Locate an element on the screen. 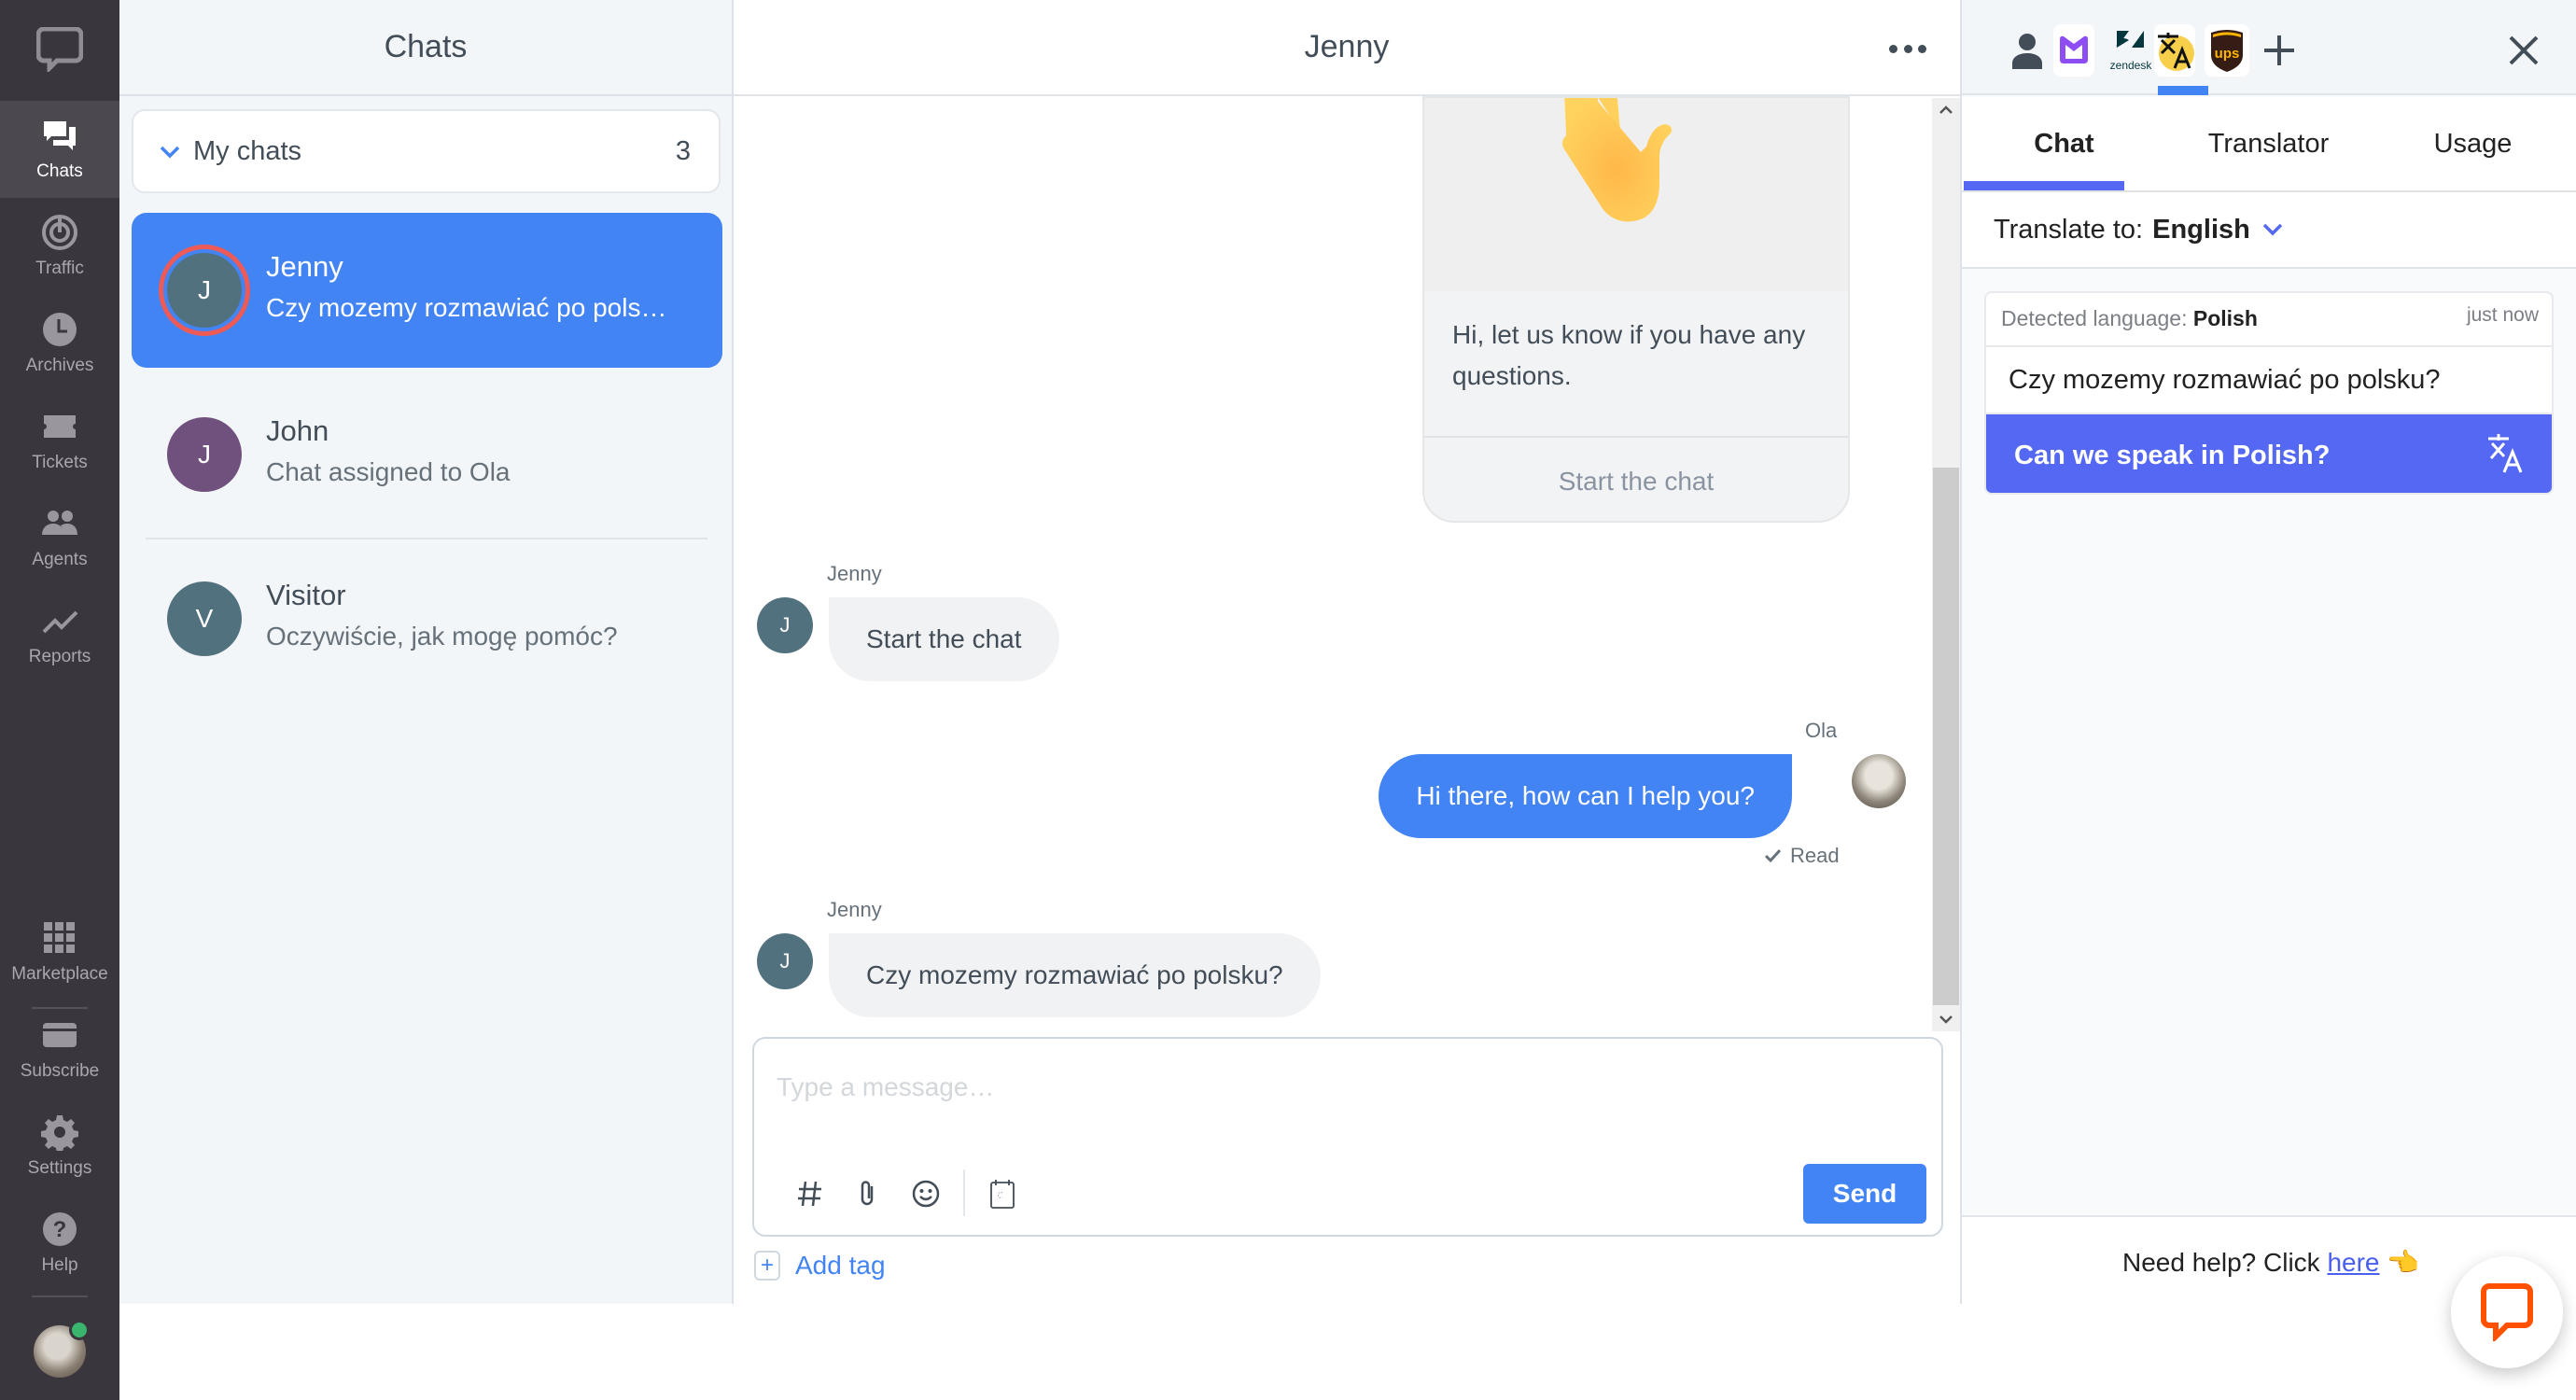  online-status-indicator is located at coordinates (79, 1330).